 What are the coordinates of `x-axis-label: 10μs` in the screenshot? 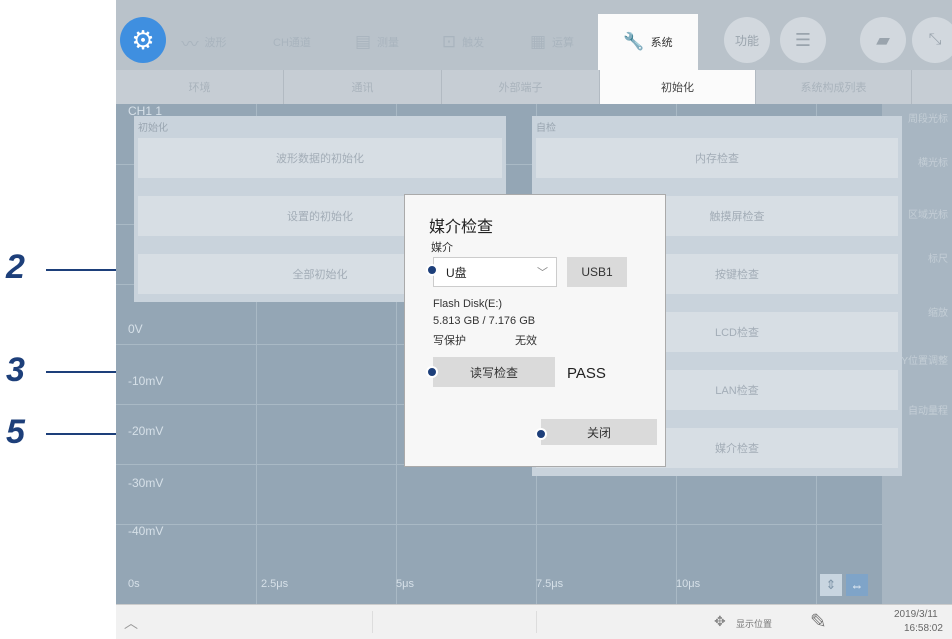 It's located at (688, 584).